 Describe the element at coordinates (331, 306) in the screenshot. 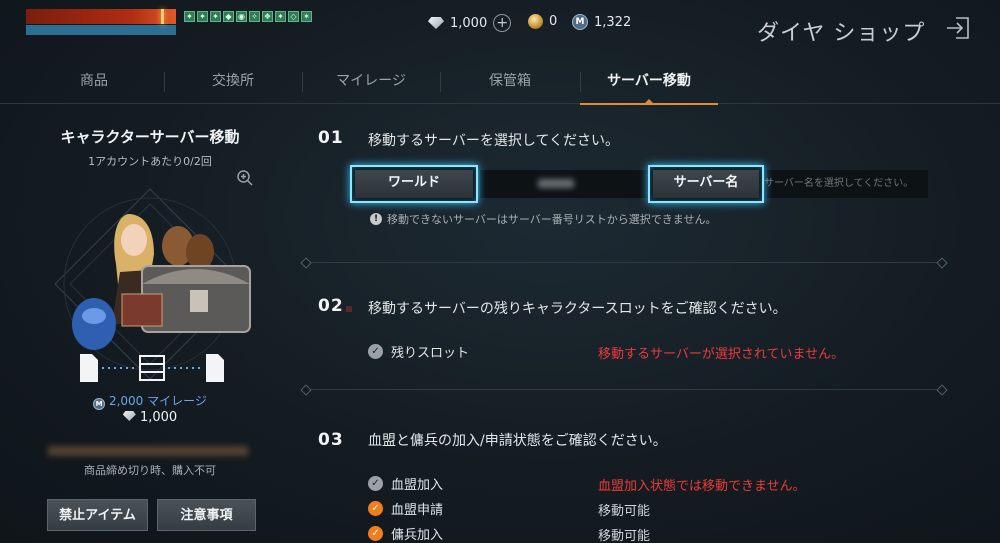

I see `step-number: 02` at that location.